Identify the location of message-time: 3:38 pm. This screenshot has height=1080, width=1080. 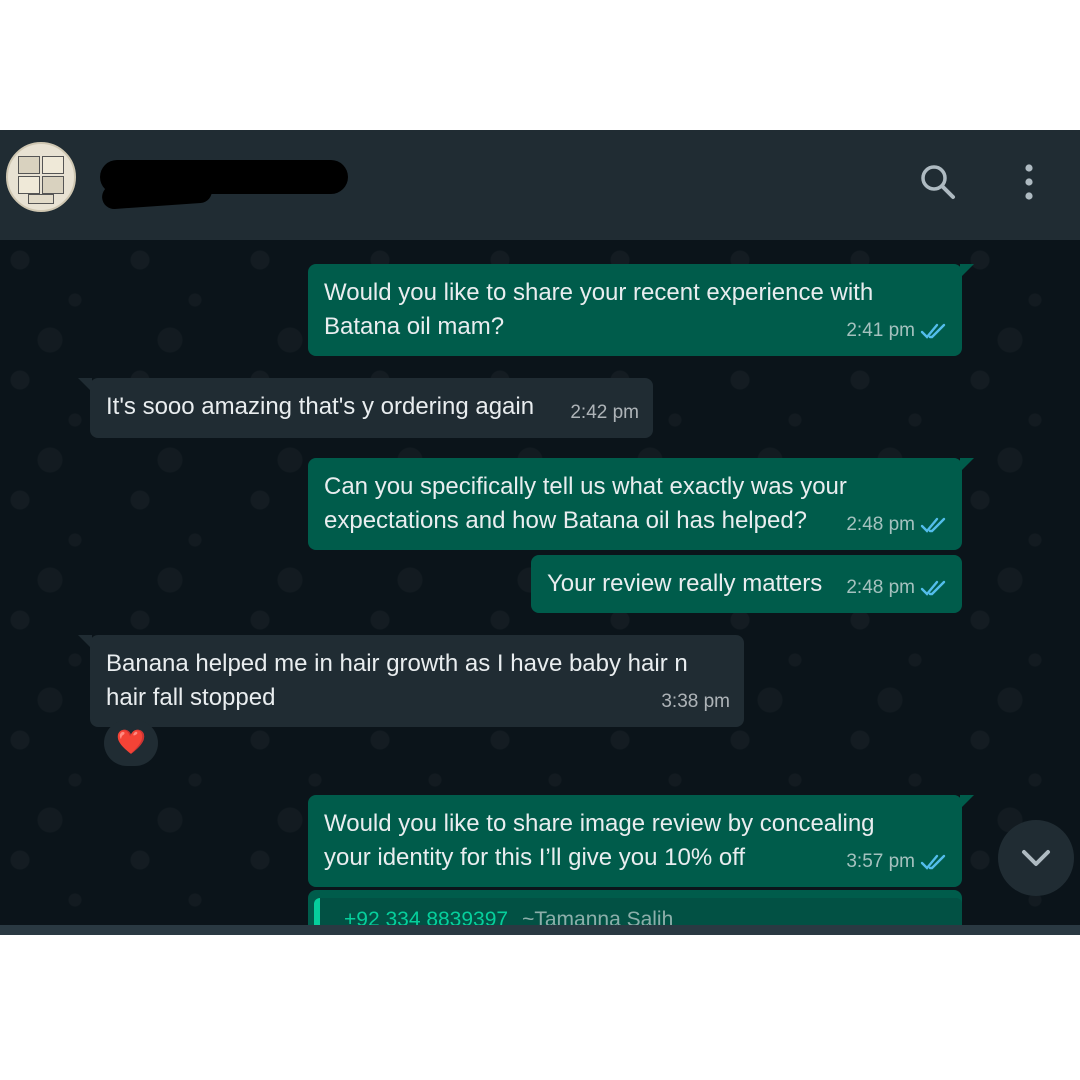
(695, 701).